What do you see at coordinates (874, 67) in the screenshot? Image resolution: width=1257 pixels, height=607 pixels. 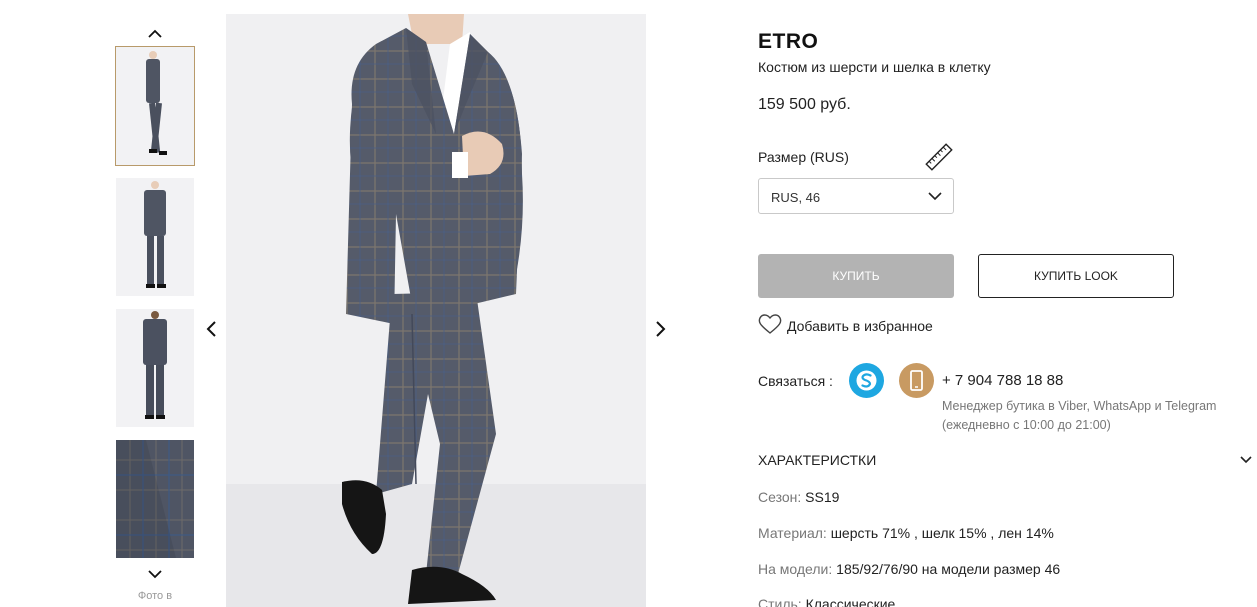 I see `product-title: Костюм из шерсти и шелка в клетку` at bounding box center [874, 67].